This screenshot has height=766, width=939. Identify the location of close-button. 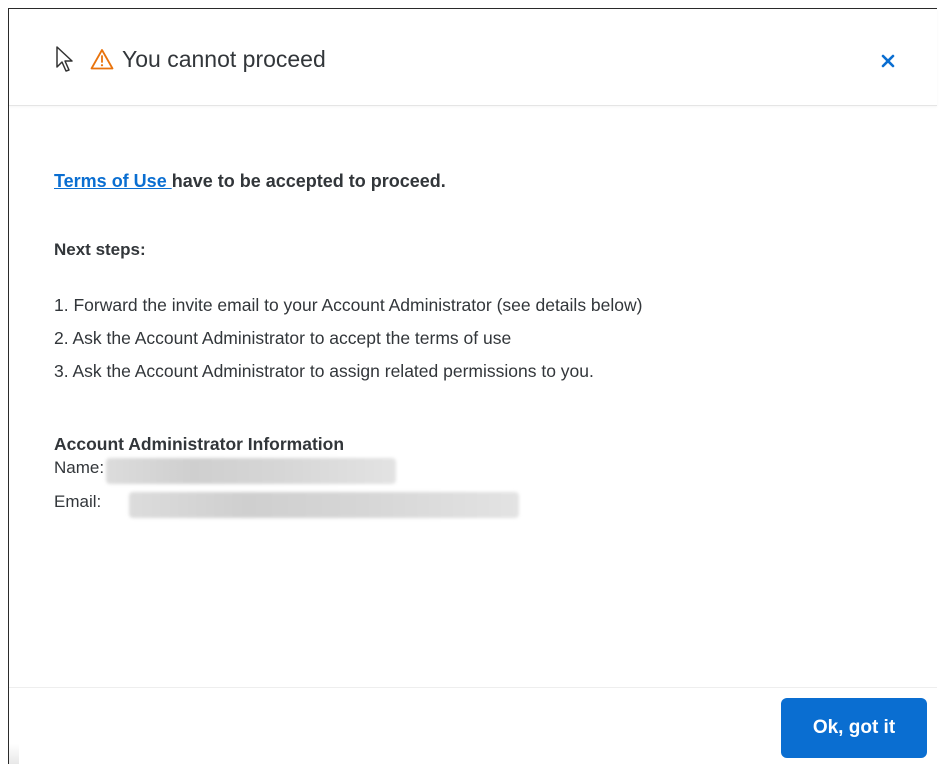
(889, 61).